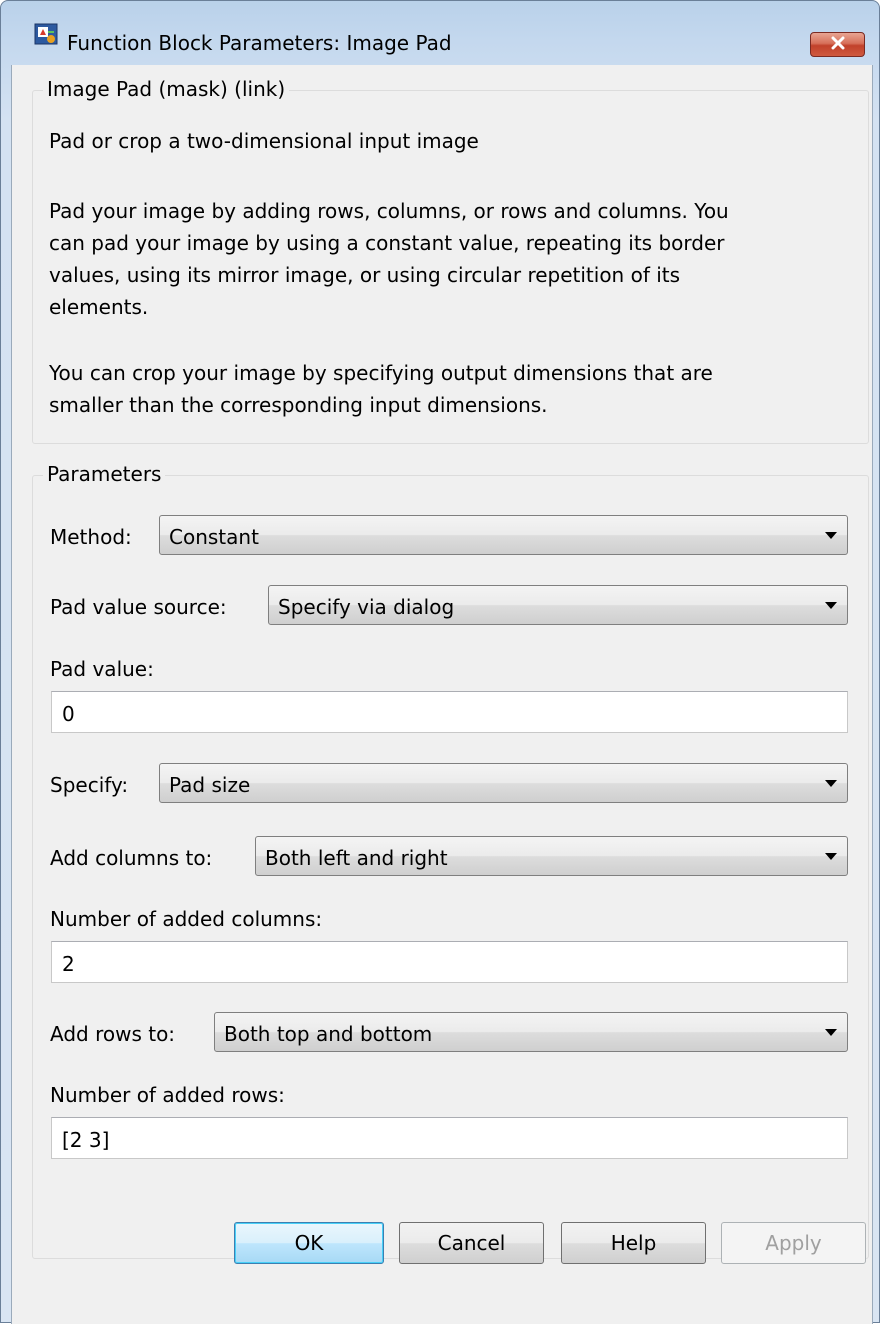 The height and width of the screenshot is (1324, 880). What do you see at coordinates (68, 714) in the screenshot?
I see `pad-value-text: 0` at bounding box center [68, 714].